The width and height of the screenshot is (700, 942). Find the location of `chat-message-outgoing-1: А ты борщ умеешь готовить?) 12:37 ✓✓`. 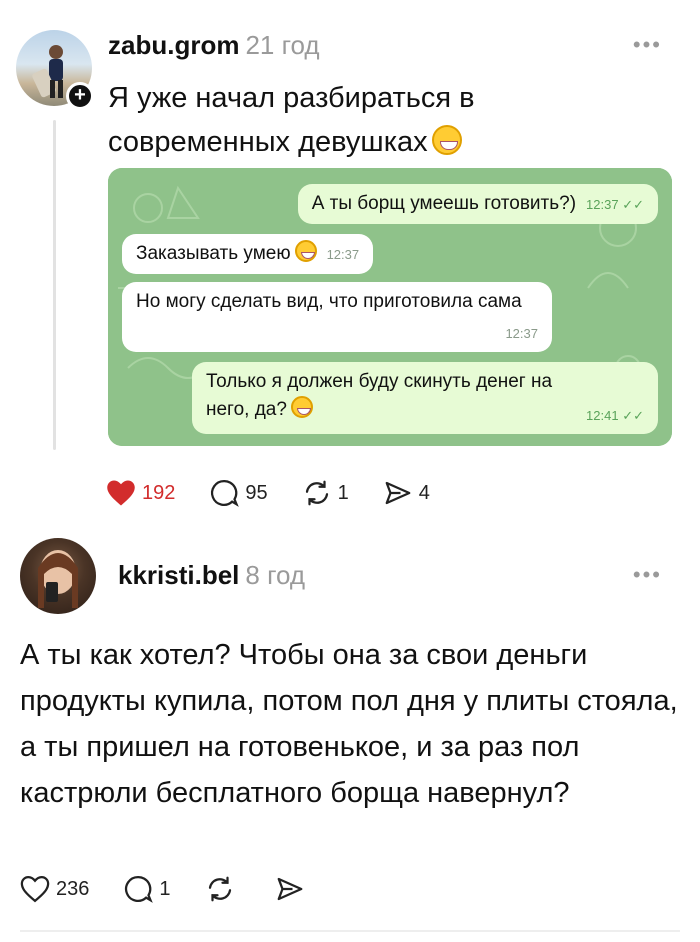

chat-message-outgoing-1: А ты борщ умеешь готовить?) 12:37 ✓✓ is located at coordinates (477, 204).